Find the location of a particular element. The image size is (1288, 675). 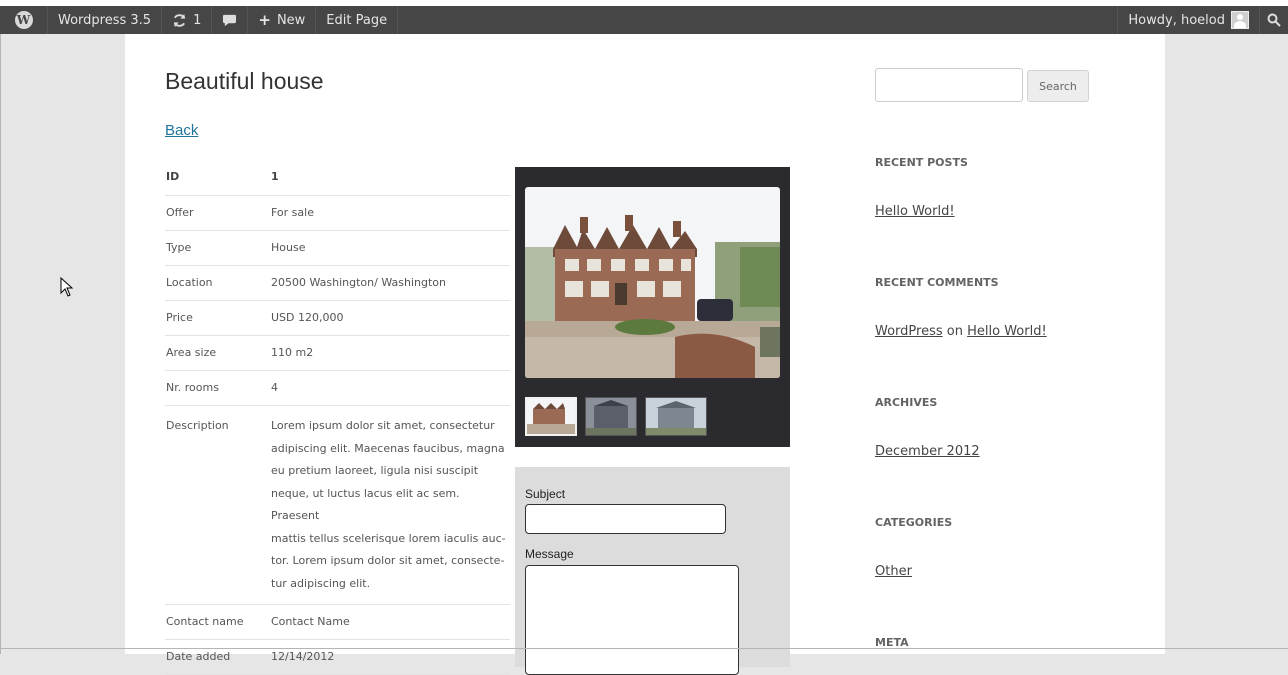

wordpress-logo-menu: W is located at coordinates (24, 20).